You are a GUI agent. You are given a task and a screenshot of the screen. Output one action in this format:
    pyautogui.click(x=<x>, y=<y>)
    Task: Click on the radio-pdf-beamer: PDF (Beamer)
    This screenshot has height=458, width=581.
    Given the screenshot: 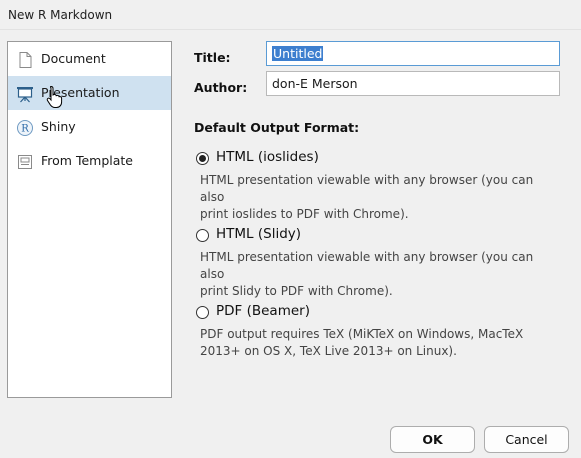 What is the action you would take?
    pyautogui.click(x=276, y=312)
    